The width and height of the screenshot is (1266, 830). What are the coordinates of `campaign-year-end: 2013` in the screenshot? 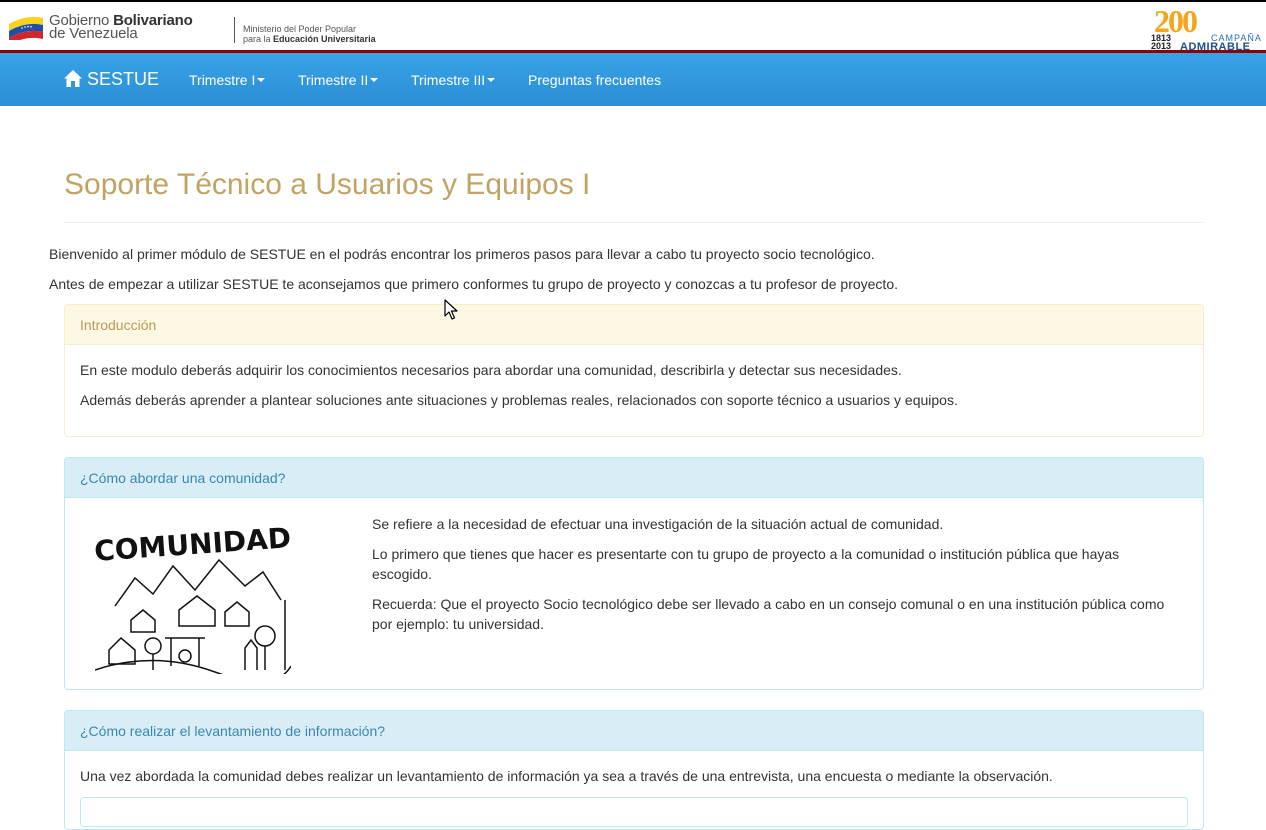 It's located at (1161, 46).